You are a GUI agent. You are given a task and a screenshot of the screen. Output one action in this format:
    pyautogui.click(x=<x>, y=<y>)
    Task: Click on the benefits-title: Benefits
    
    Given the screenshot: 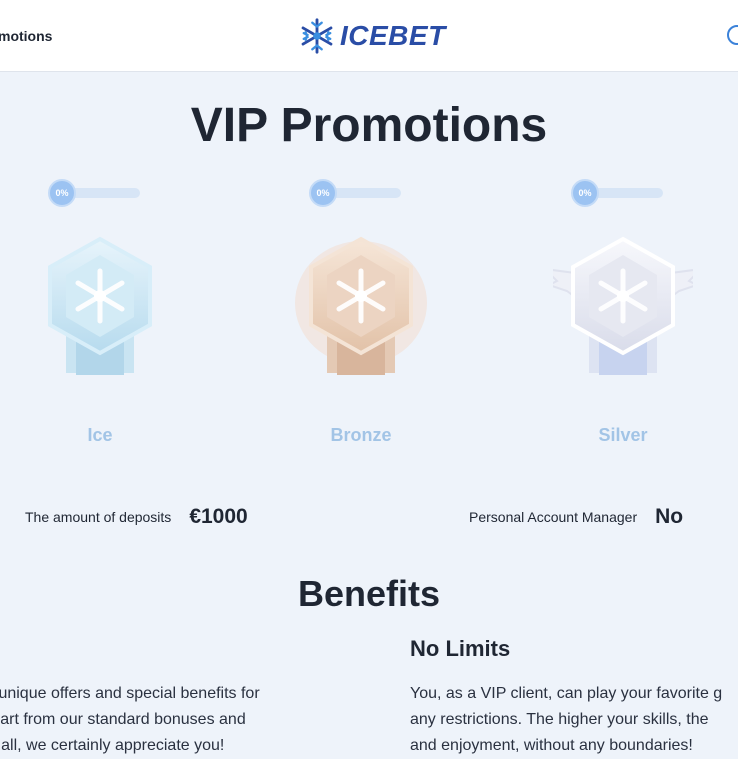 What is the action you would take?
    pyautogui.click(x=369, y=593)
    